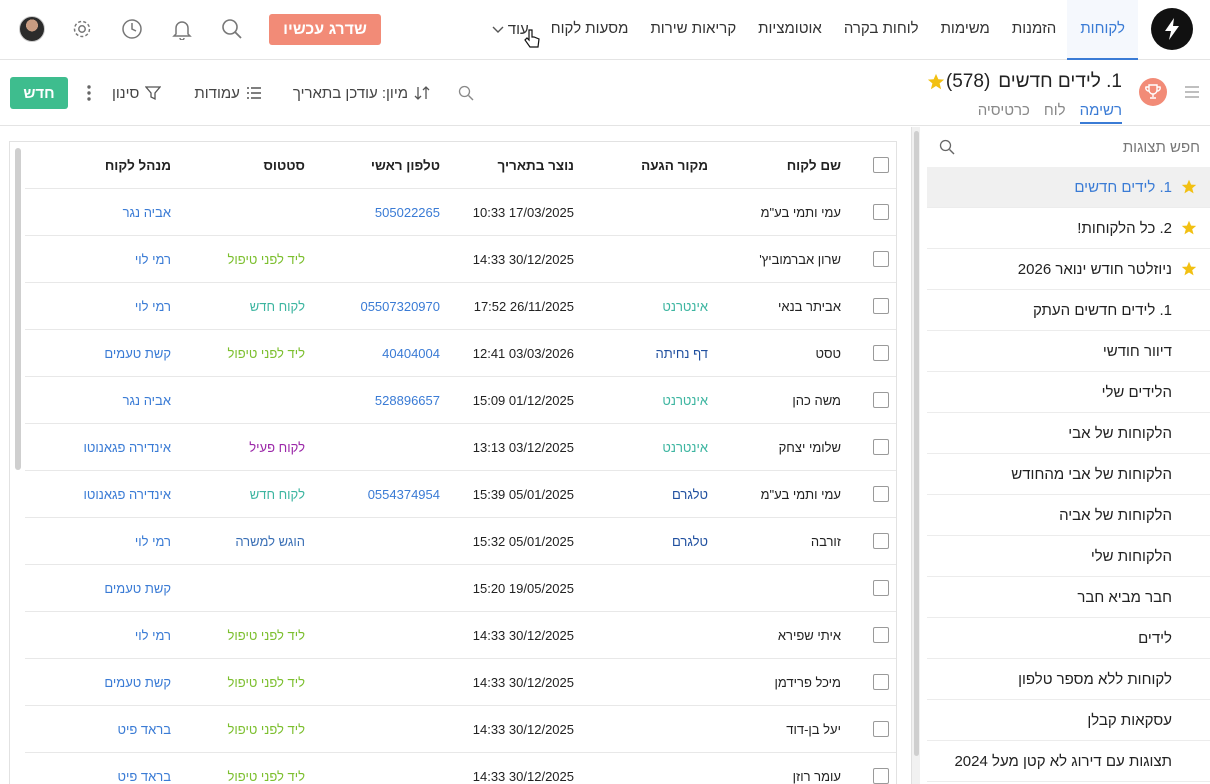 This screenshot has height=784, width=1210. Describe the element at coordinates (1055, 113) in the screenshot. I see `tab-board: לוח` at that location.